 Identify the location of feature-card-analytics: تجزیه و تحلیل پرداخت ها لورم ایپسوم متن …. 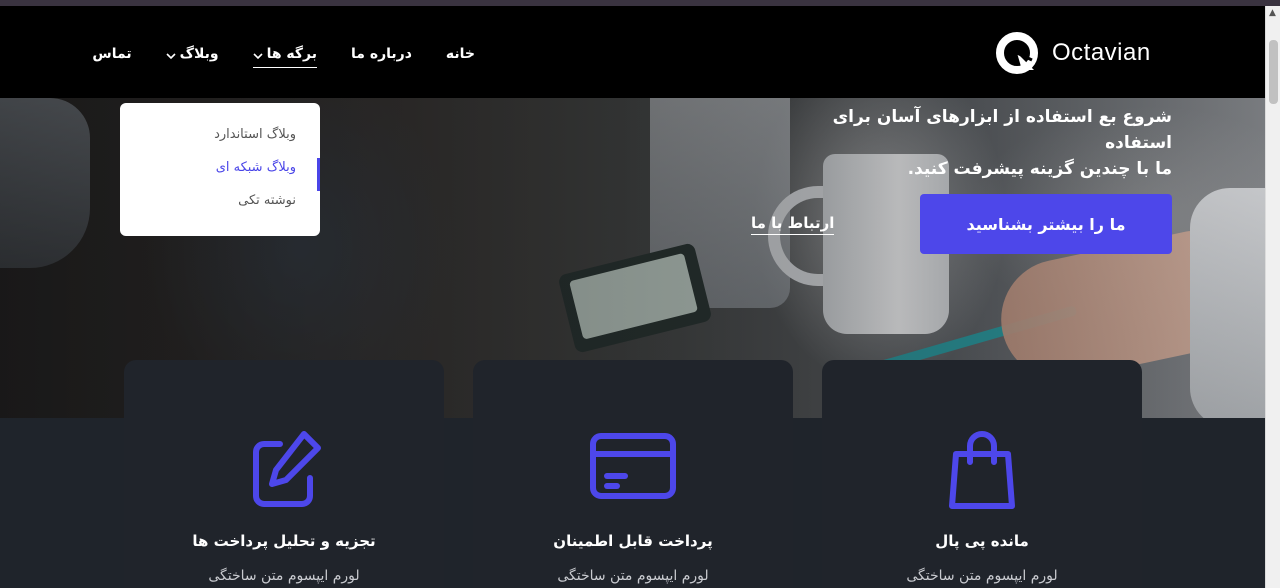
(284, 474).